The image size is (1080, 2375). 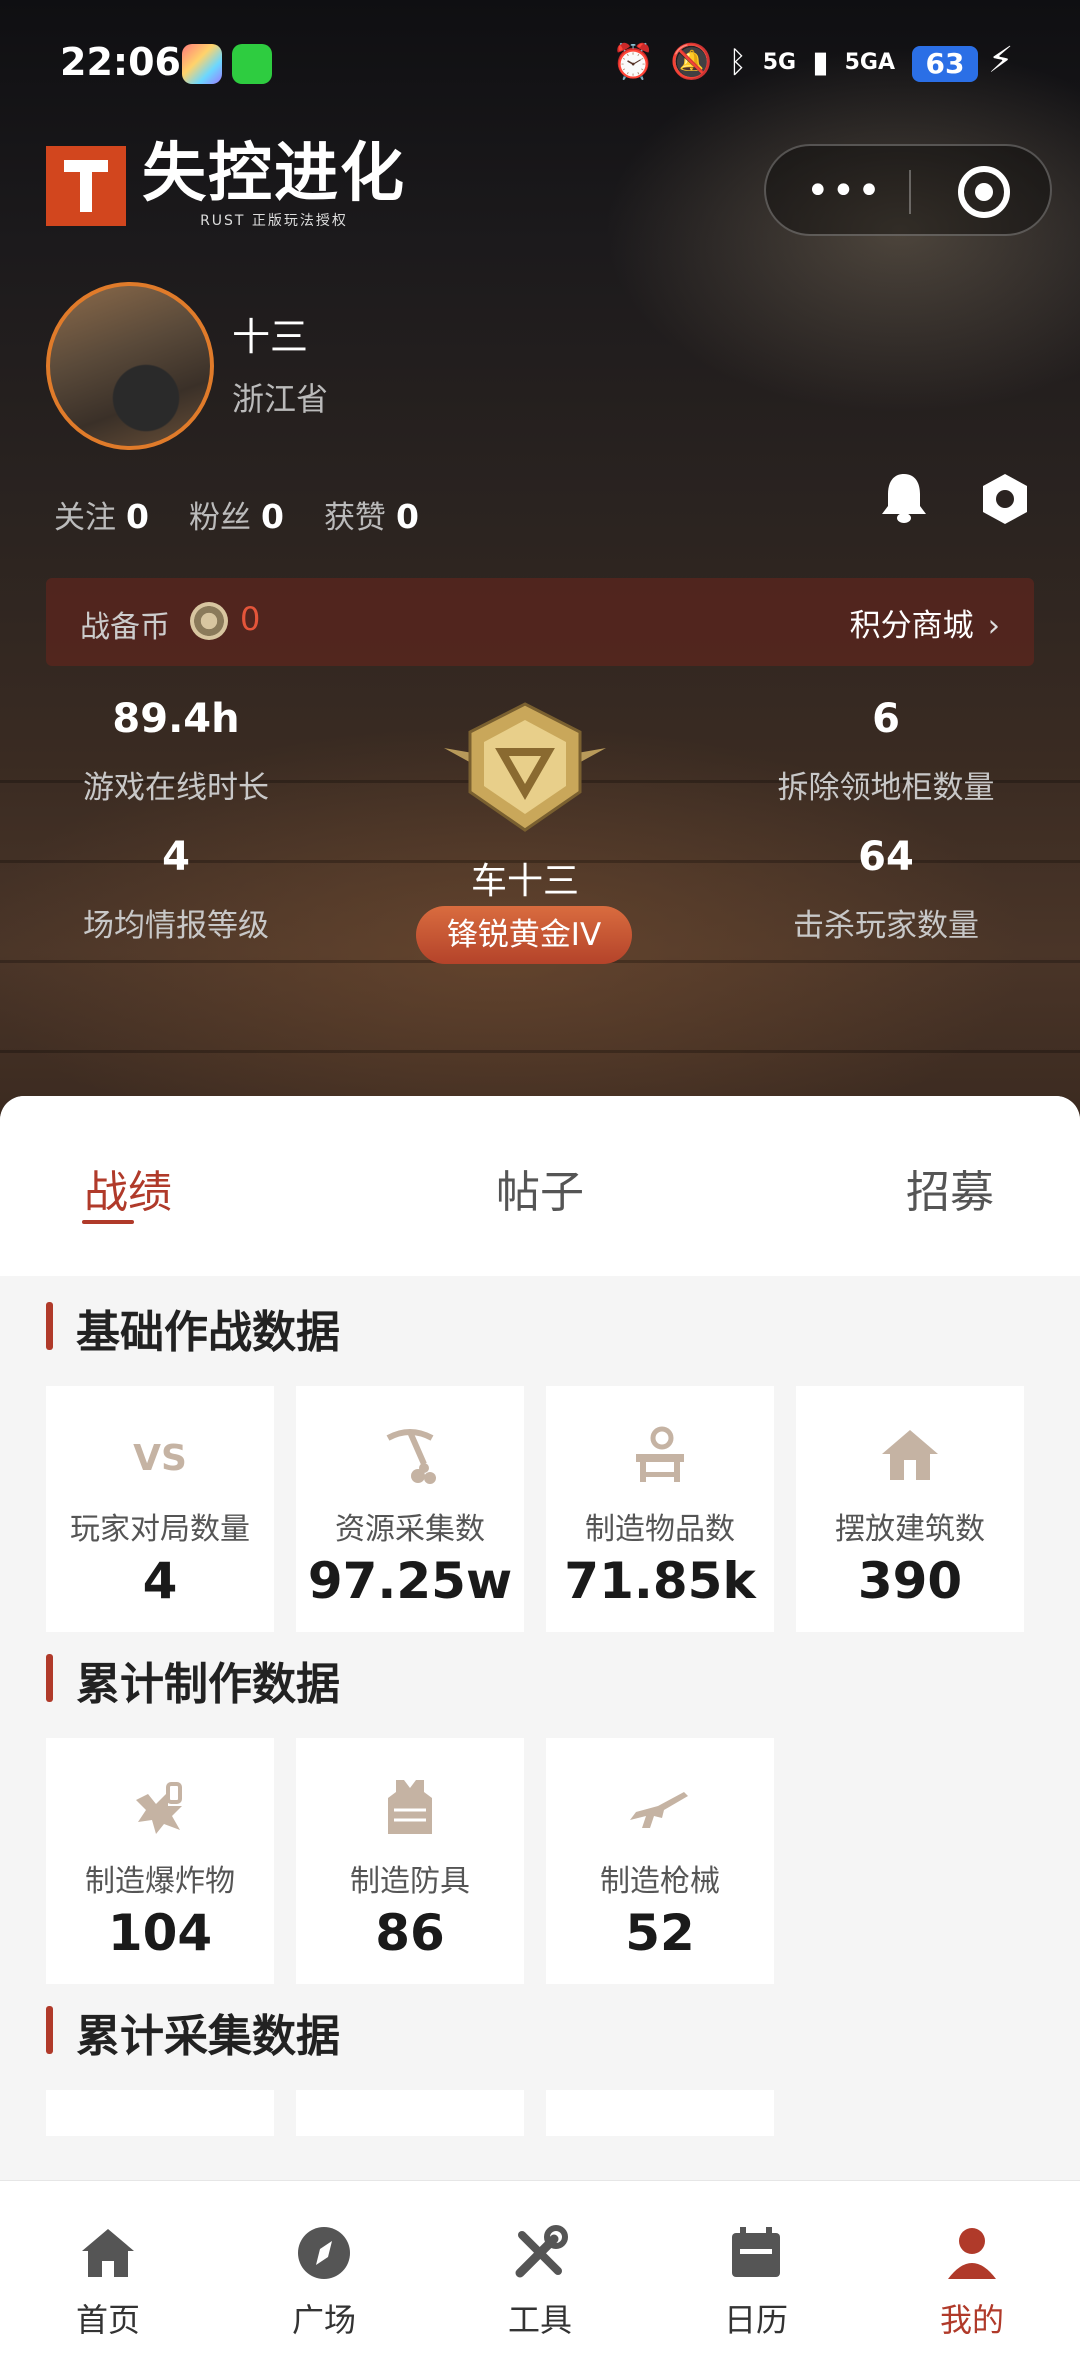 I want to click on house-icon, so click(x=910, y=1455).